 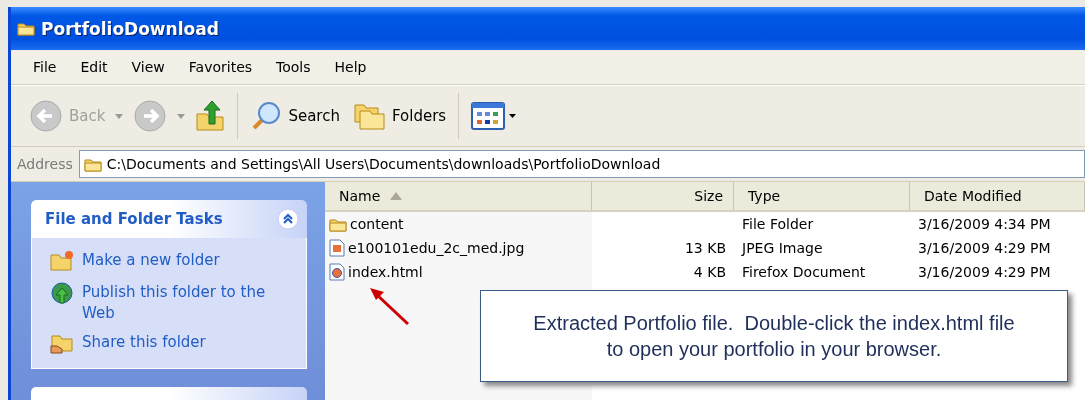 I want to click on task-link: Make a new folder, so click(x=151, y=260).